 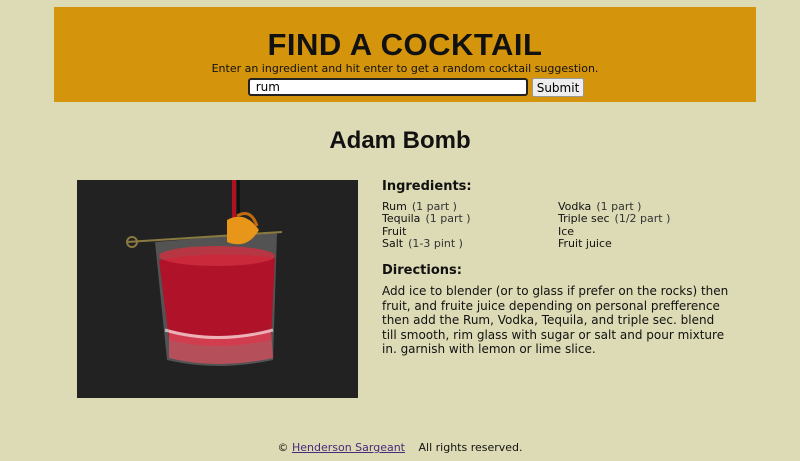 What do you see at coordinates (400, 140) in the screenshot?
I see `cocktail-name: Adam Bomb` at bounding box center [400, 140].